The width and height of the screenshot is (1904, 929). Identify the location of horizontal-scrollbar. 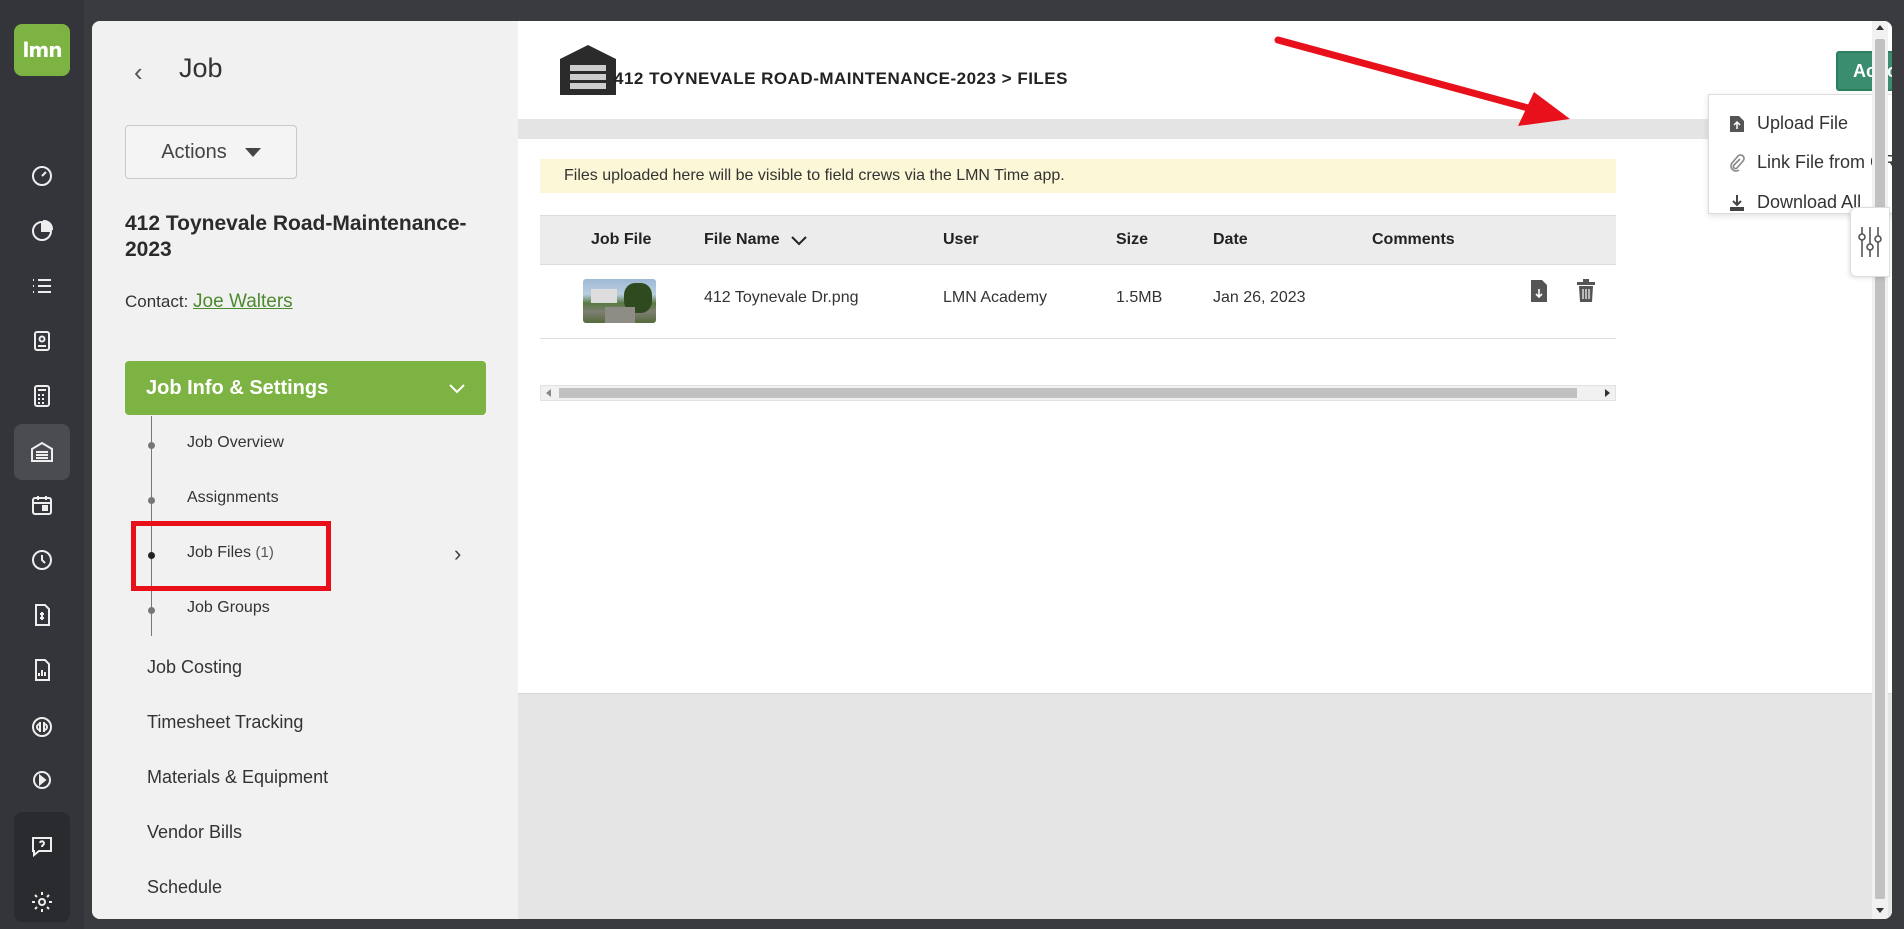
(1078, 393).